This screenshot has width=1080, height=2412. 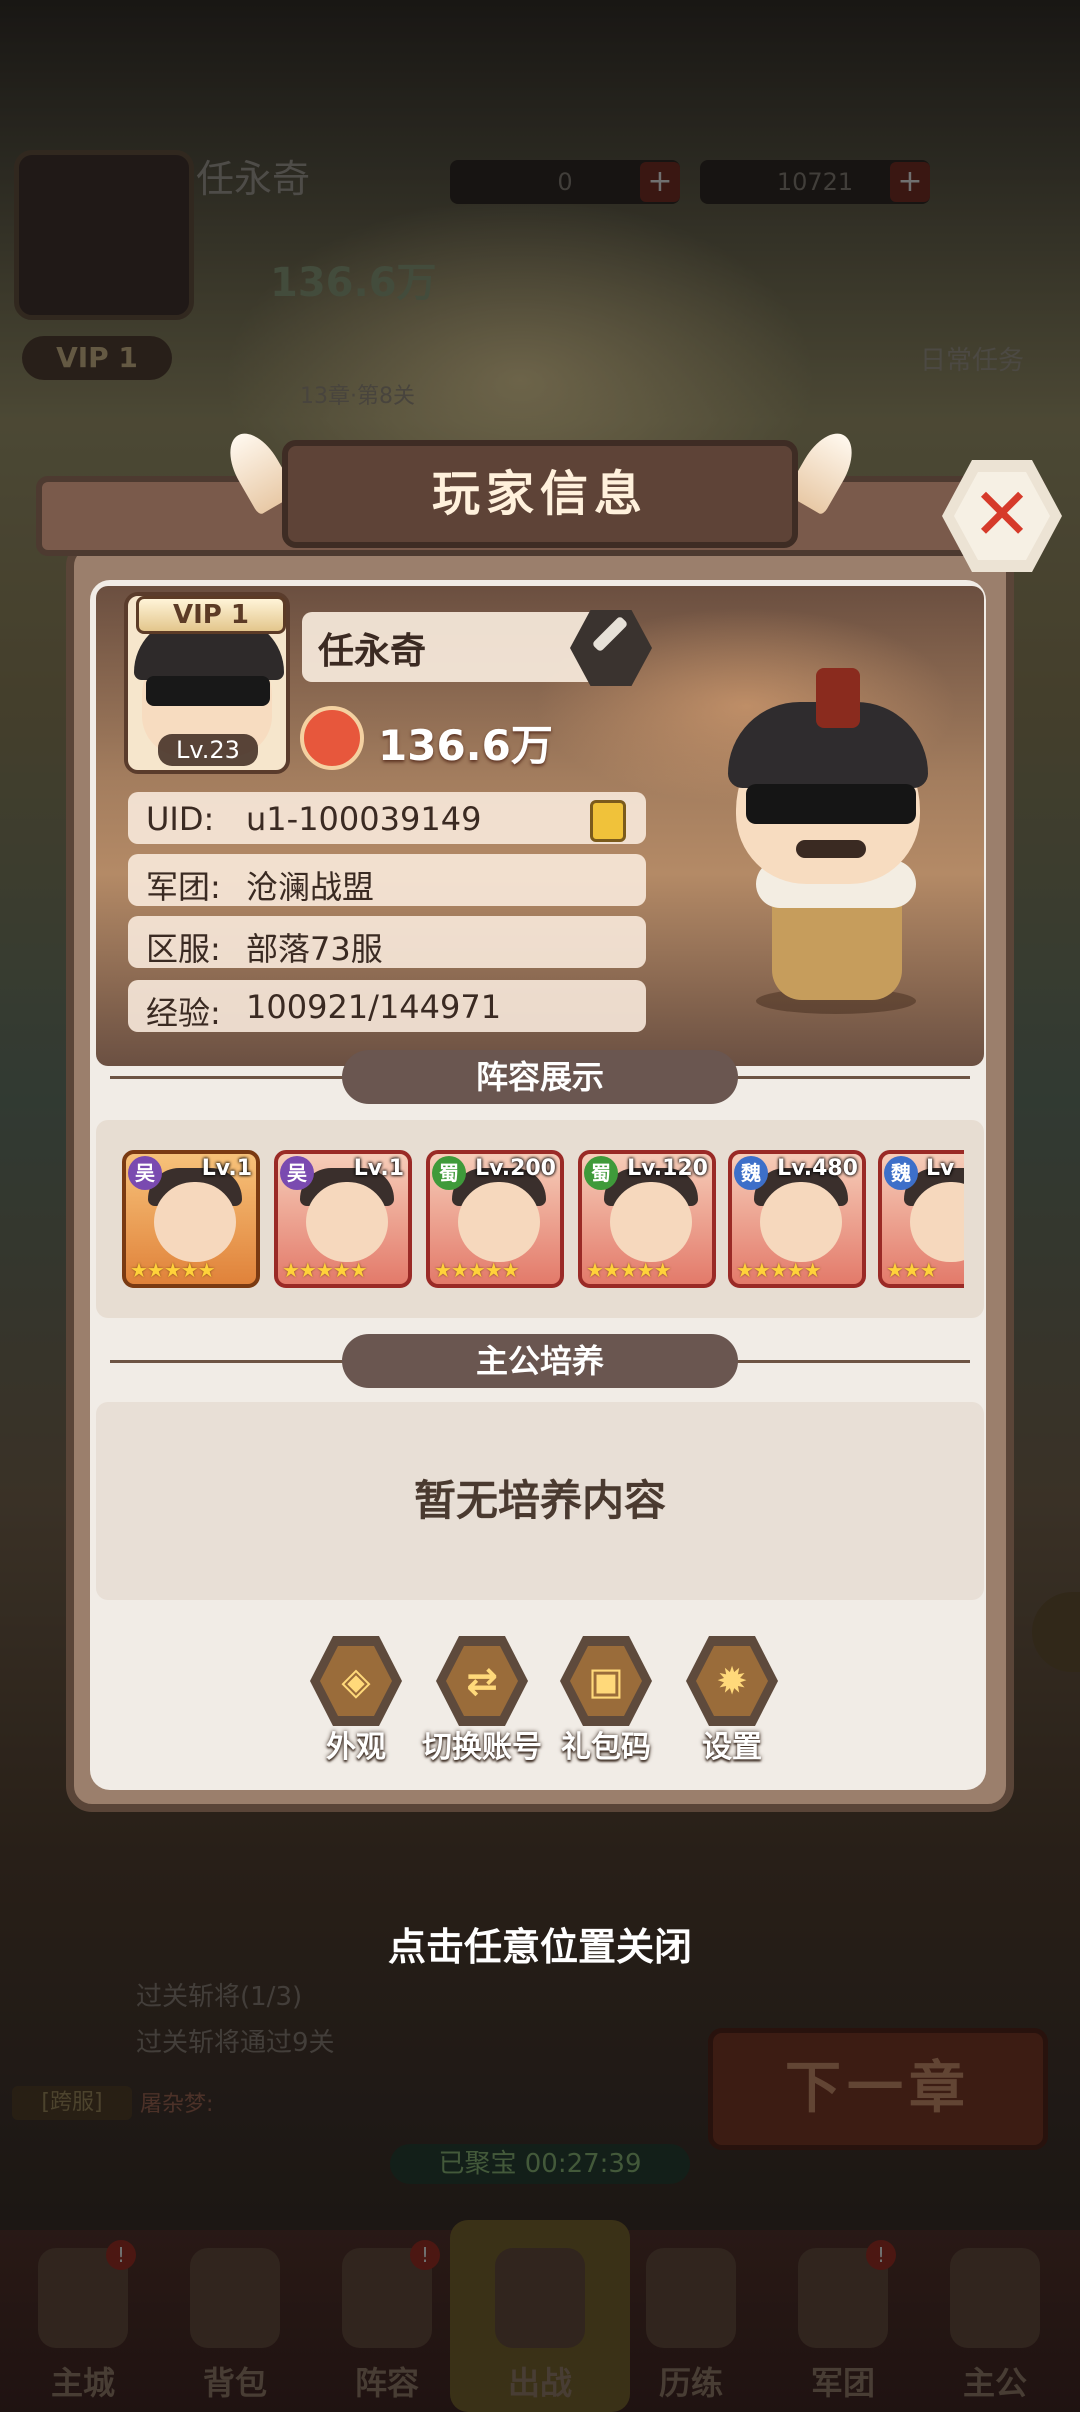 What do you see at coordinates (732, 1744) in the screenshot?
I see `settings-label: 设置` at bounding box center [732, 1744].